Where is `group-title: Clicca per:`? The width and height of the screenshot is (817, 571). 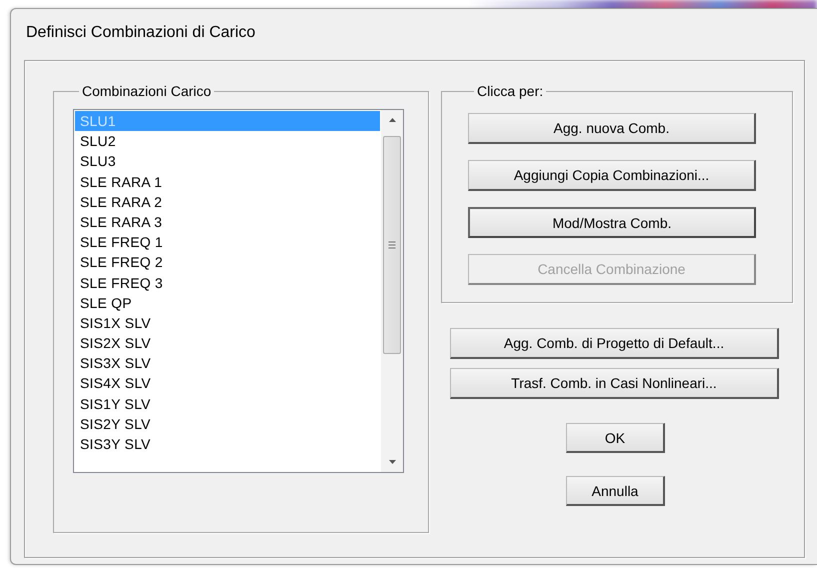
group-title: Clicca per: is located at coordinates (510, 91).